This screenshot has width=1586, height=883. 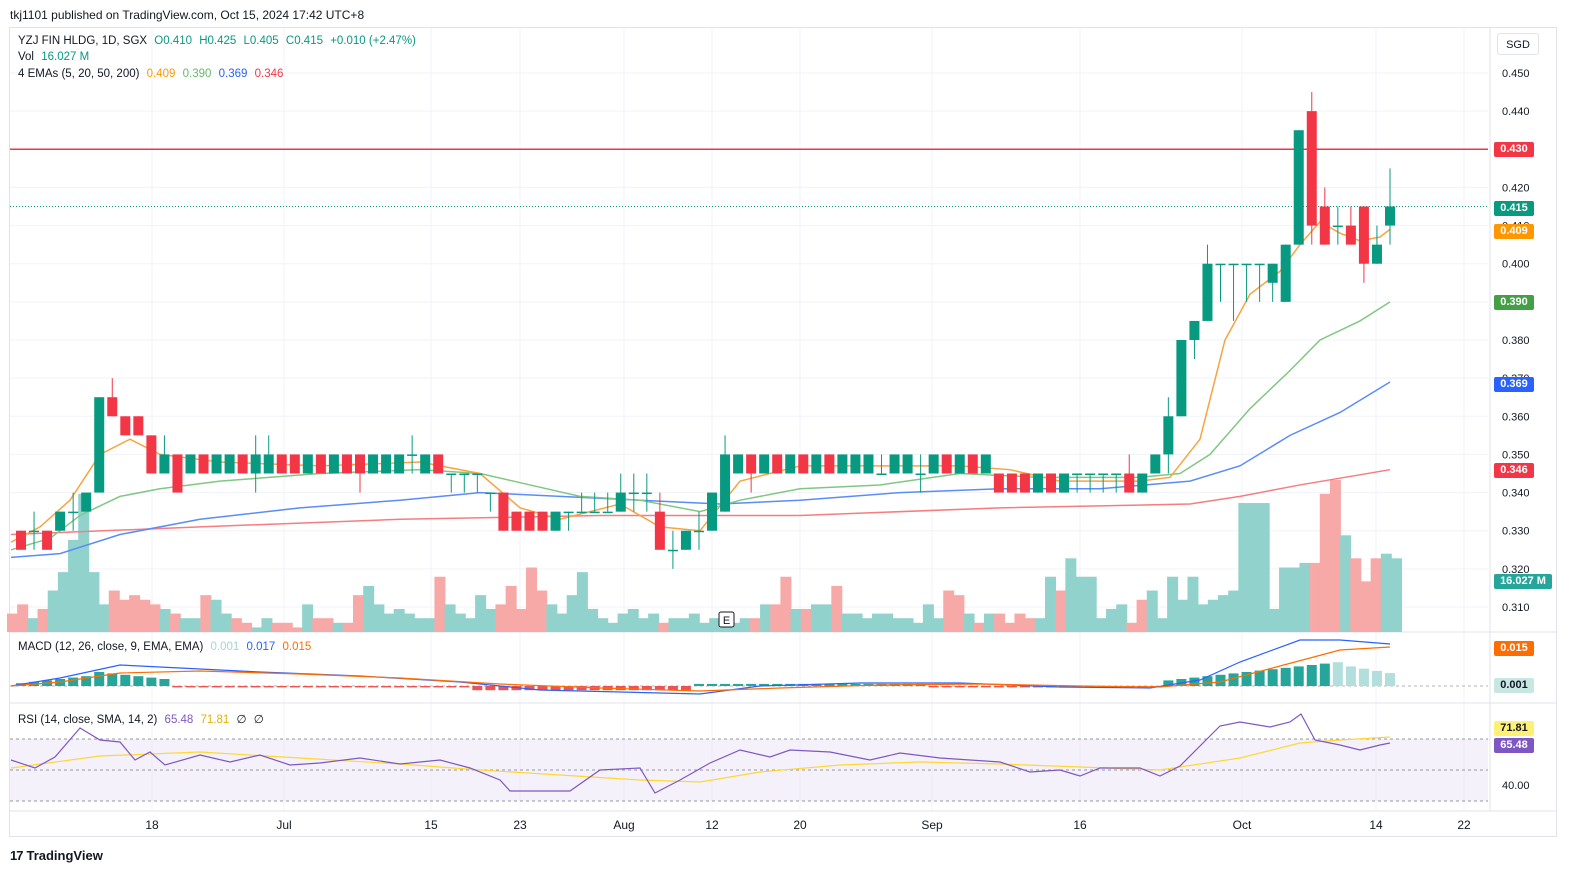 What do you see at coordinates (241, 720) in the screenshot?
I see `rsi-extra-1: ∅` at bounding box center [241, 720].